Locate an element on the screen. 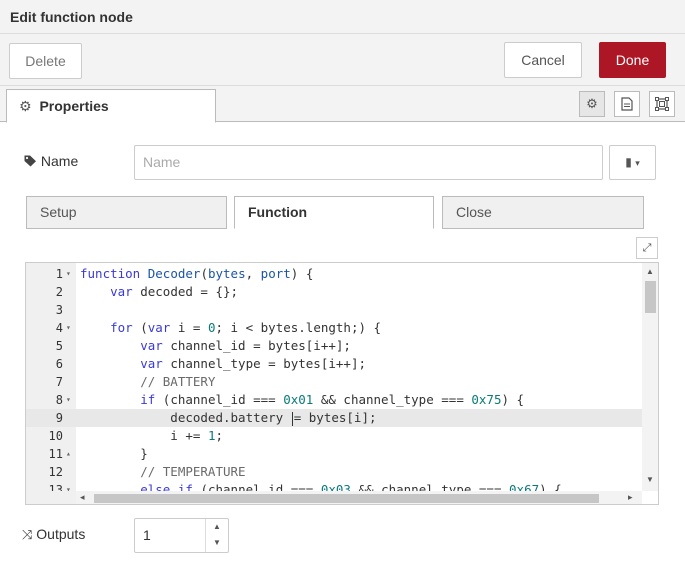 The height and width of the screenshot is (582, 685). code-line: 1 ▾ function Decoder(bytes, port) { is located at coordinates (334, 274).